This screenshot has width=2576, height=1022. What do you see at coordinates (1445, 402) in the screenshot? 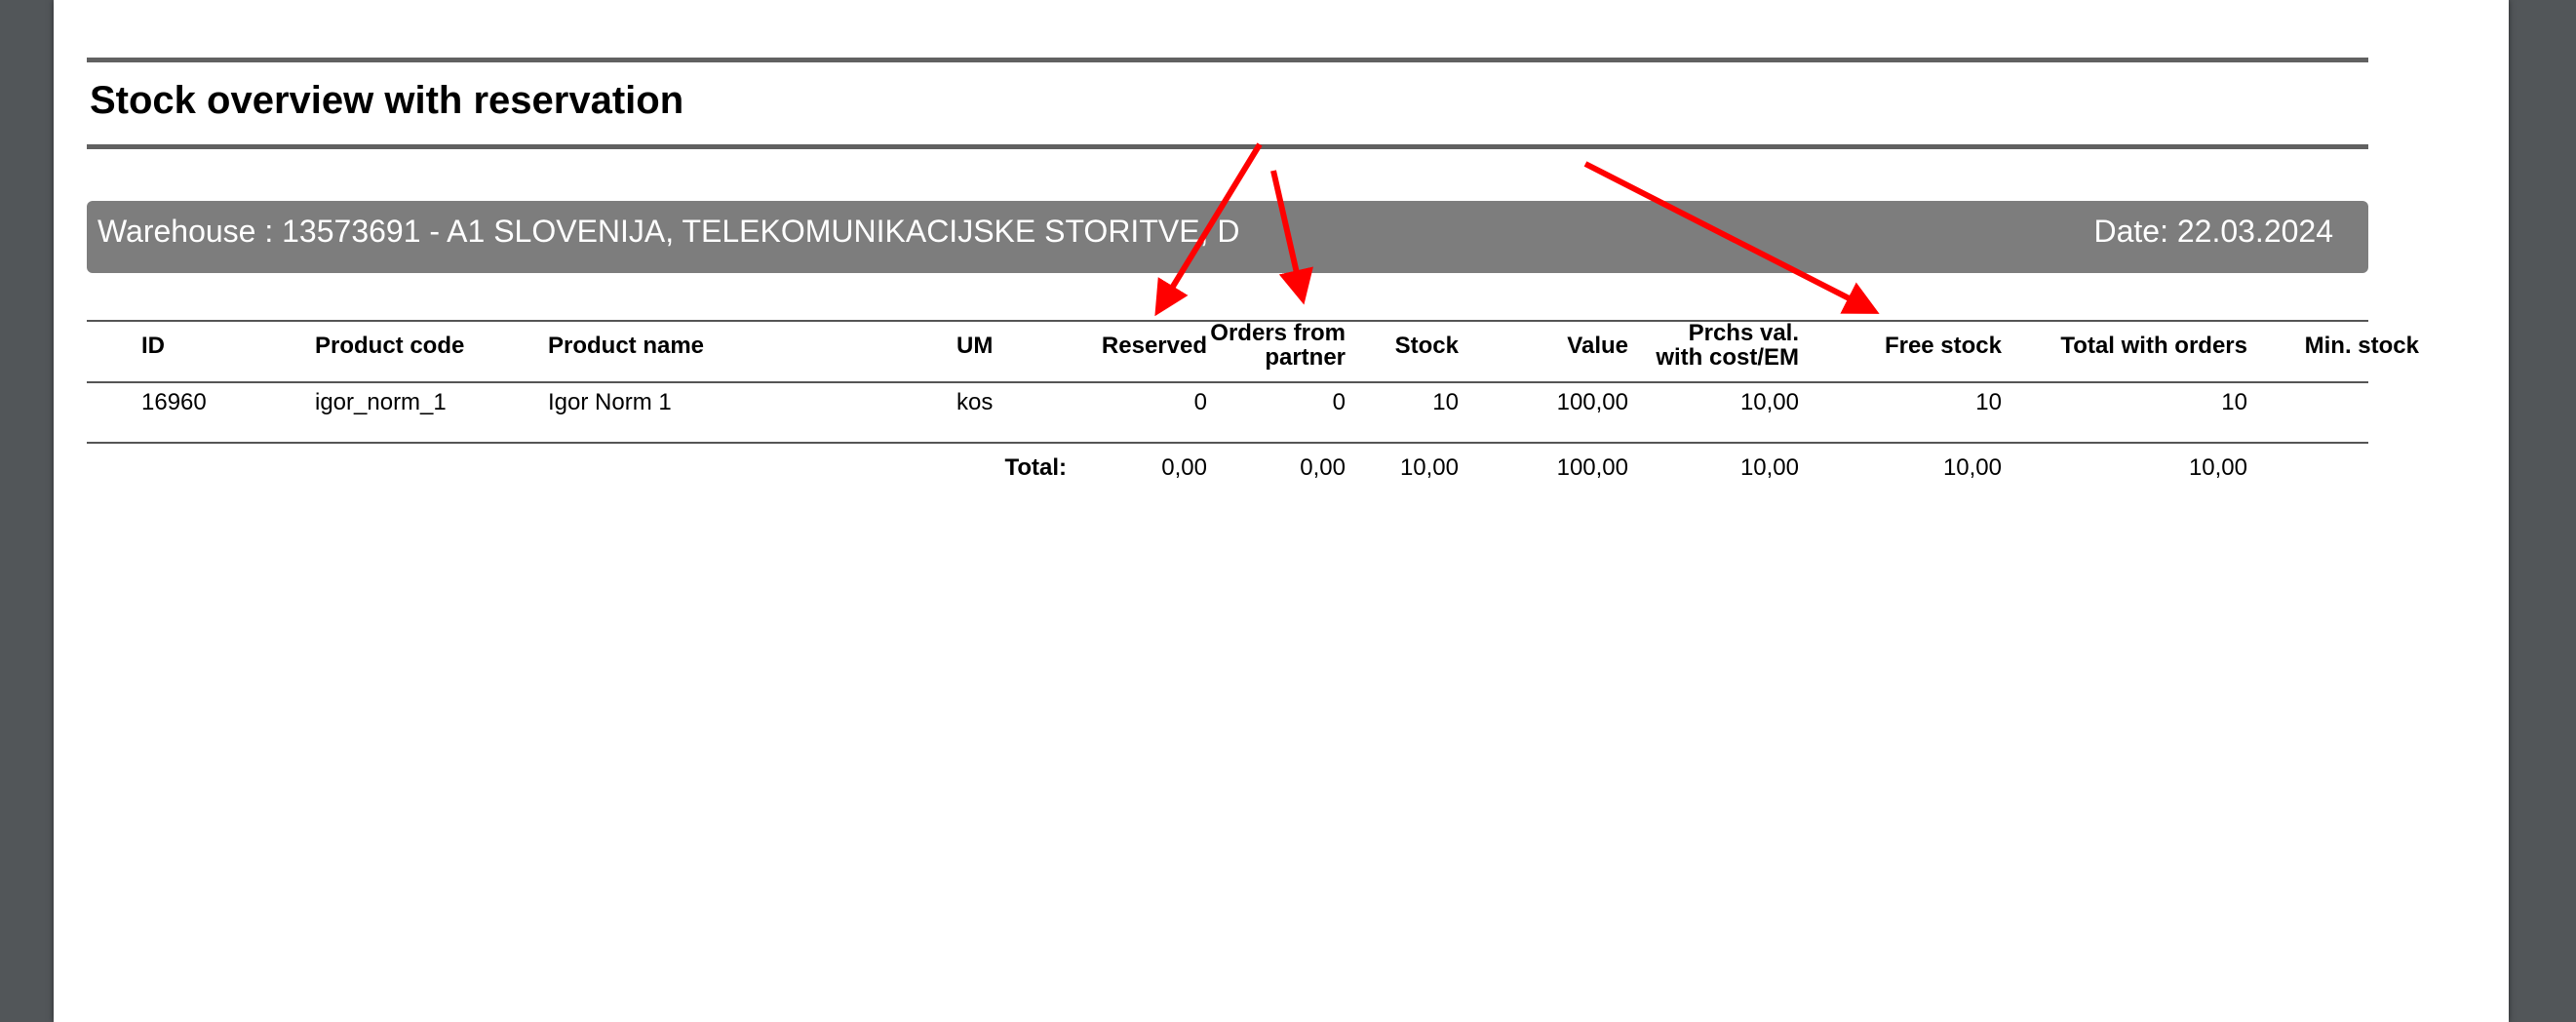
I see `cell-stock: 10` at bounding box center [1445, 402].